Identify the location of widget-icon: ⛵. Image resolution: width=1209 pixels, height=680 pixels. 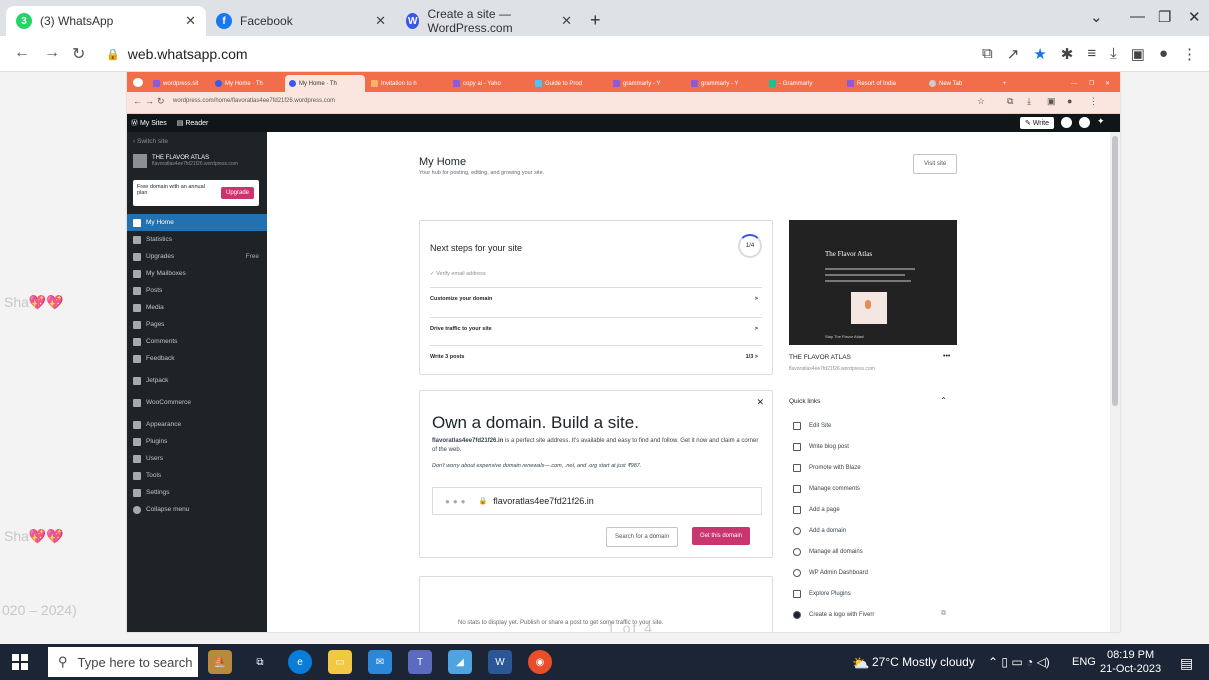
(220, 662).